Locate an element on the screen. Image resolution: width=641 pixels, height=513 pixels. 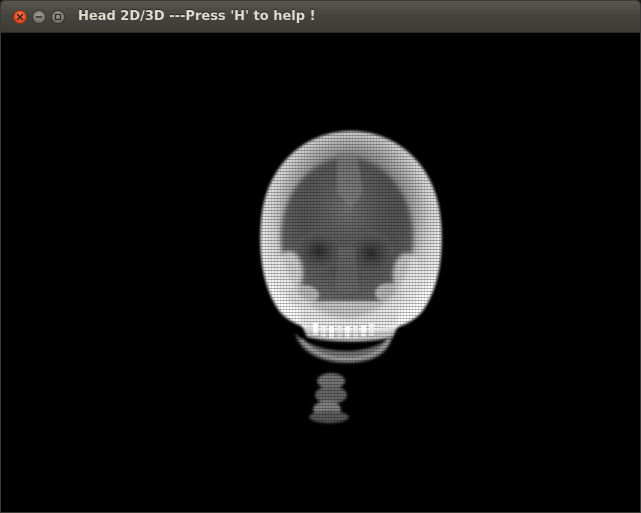
minimize-button is located at coordinates (39, 17).